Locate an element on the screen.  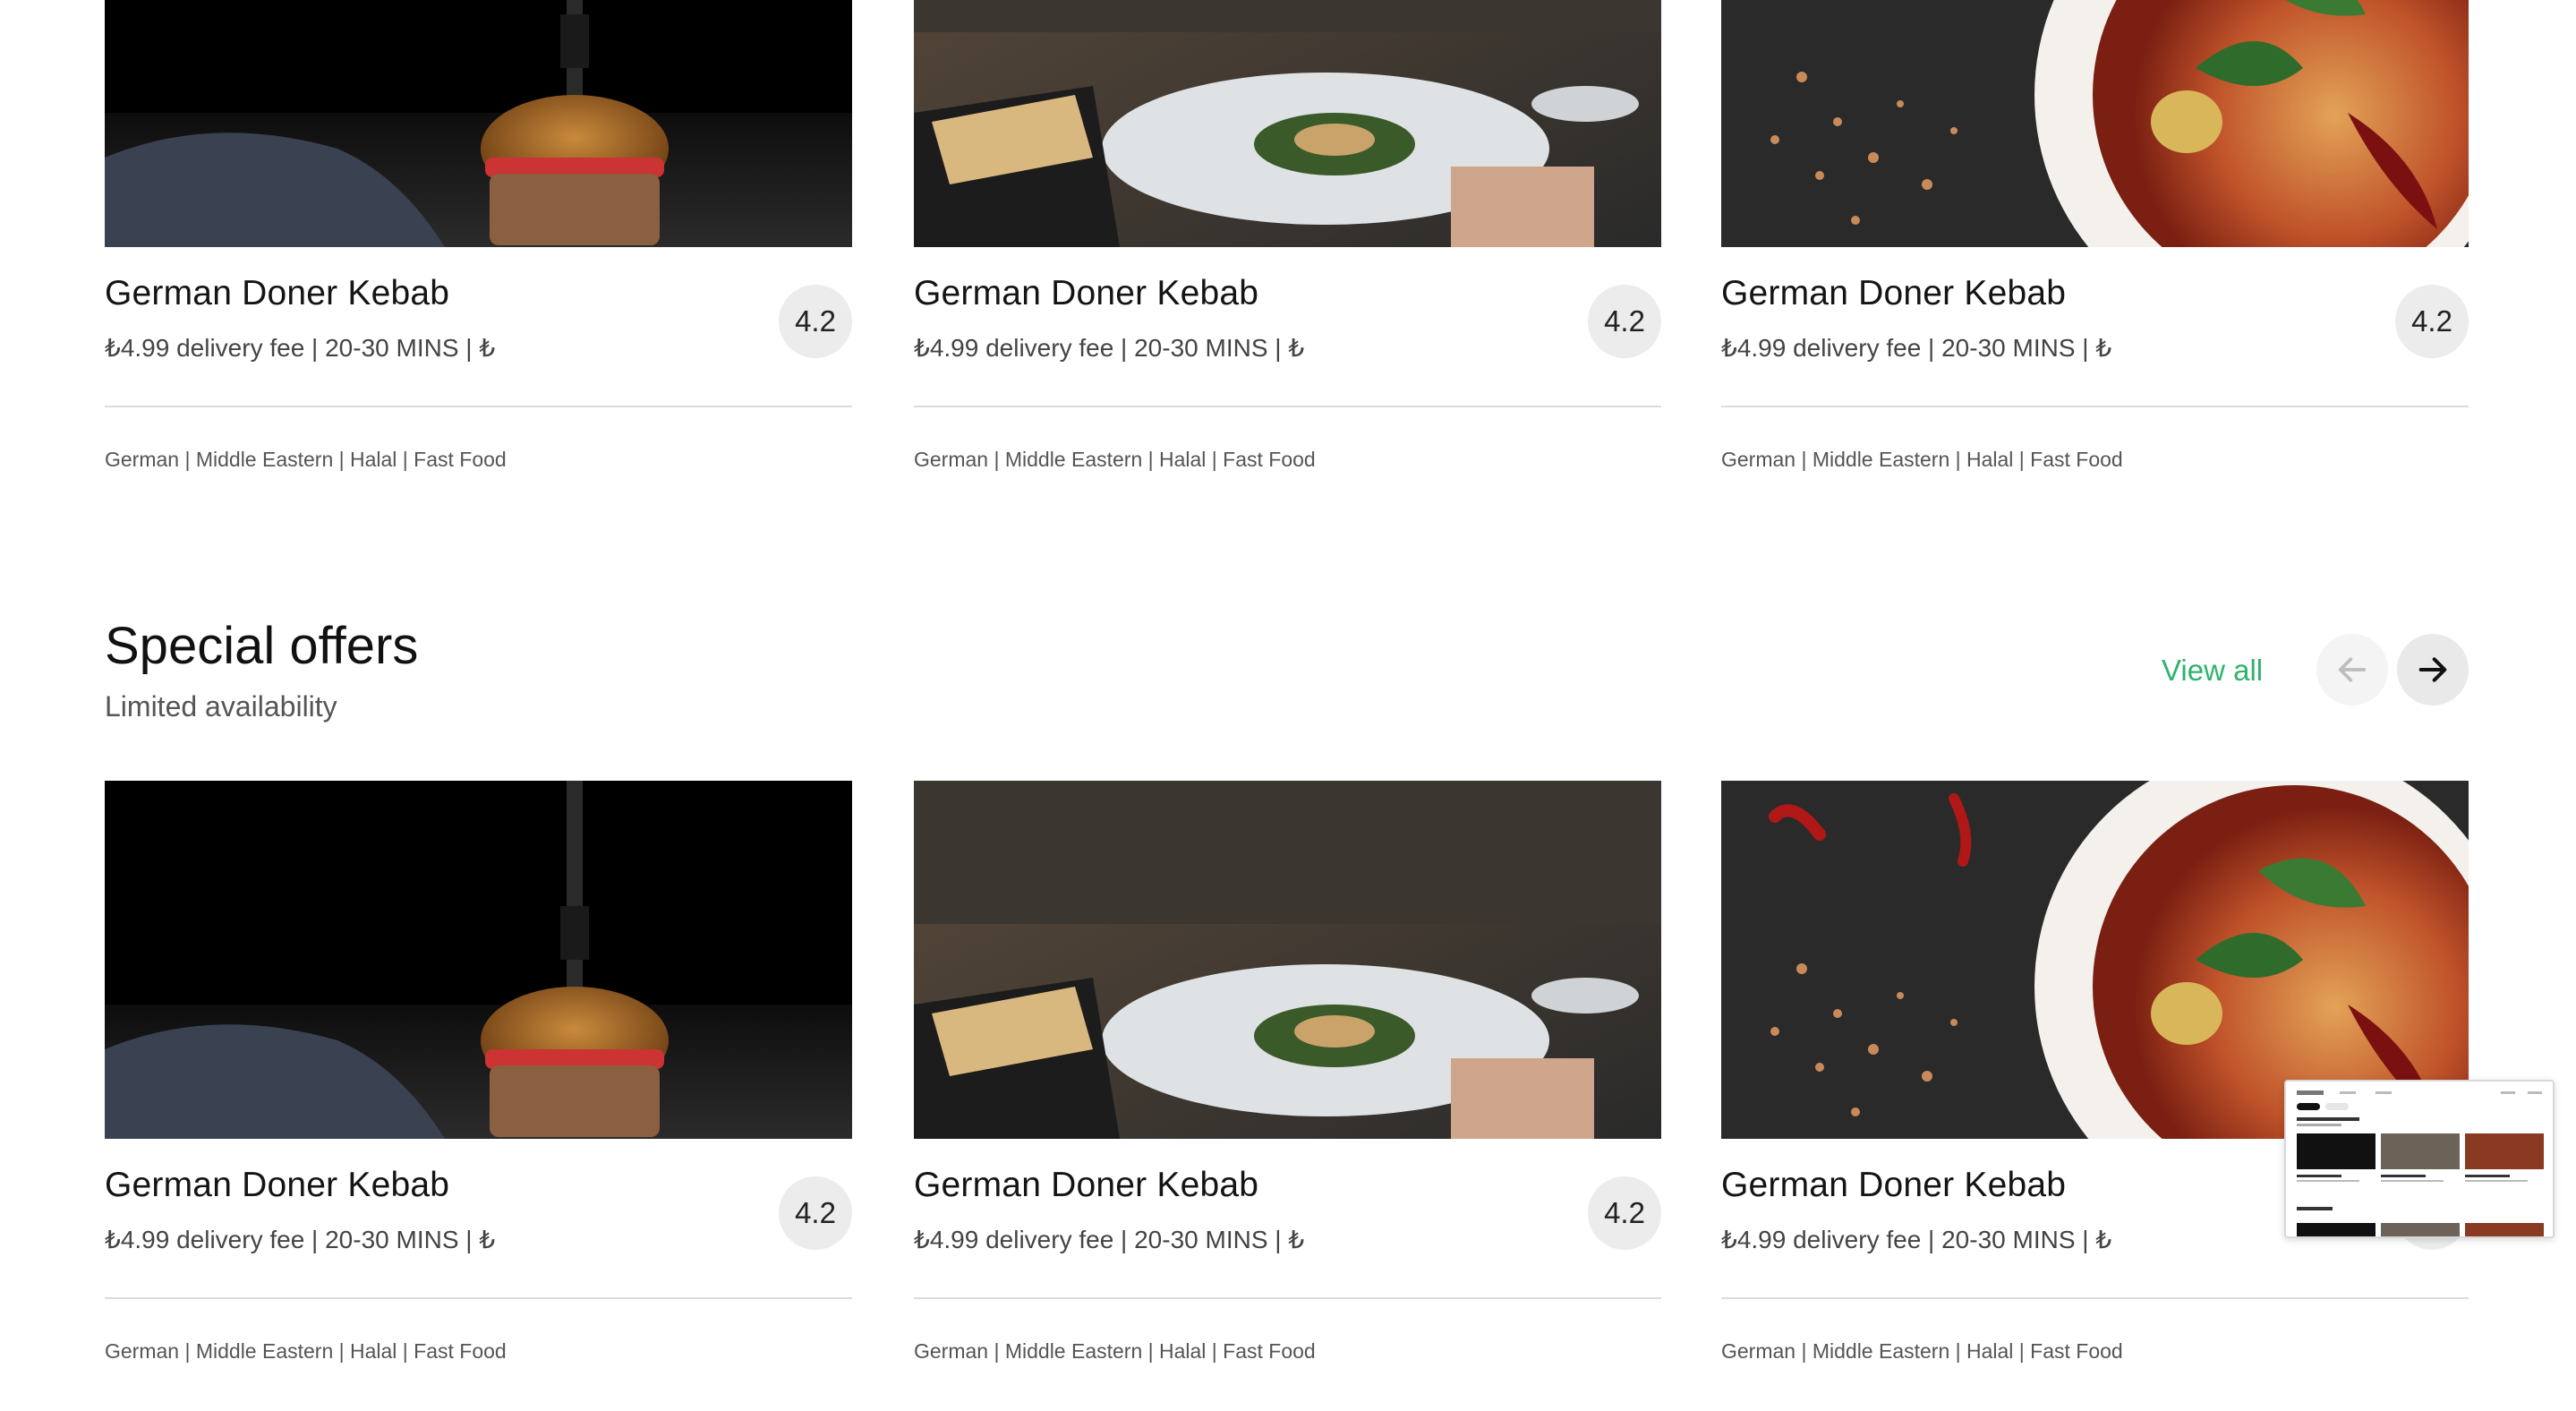
screenshot-preview-thumbnail is located at coordinates (2419, 1159).